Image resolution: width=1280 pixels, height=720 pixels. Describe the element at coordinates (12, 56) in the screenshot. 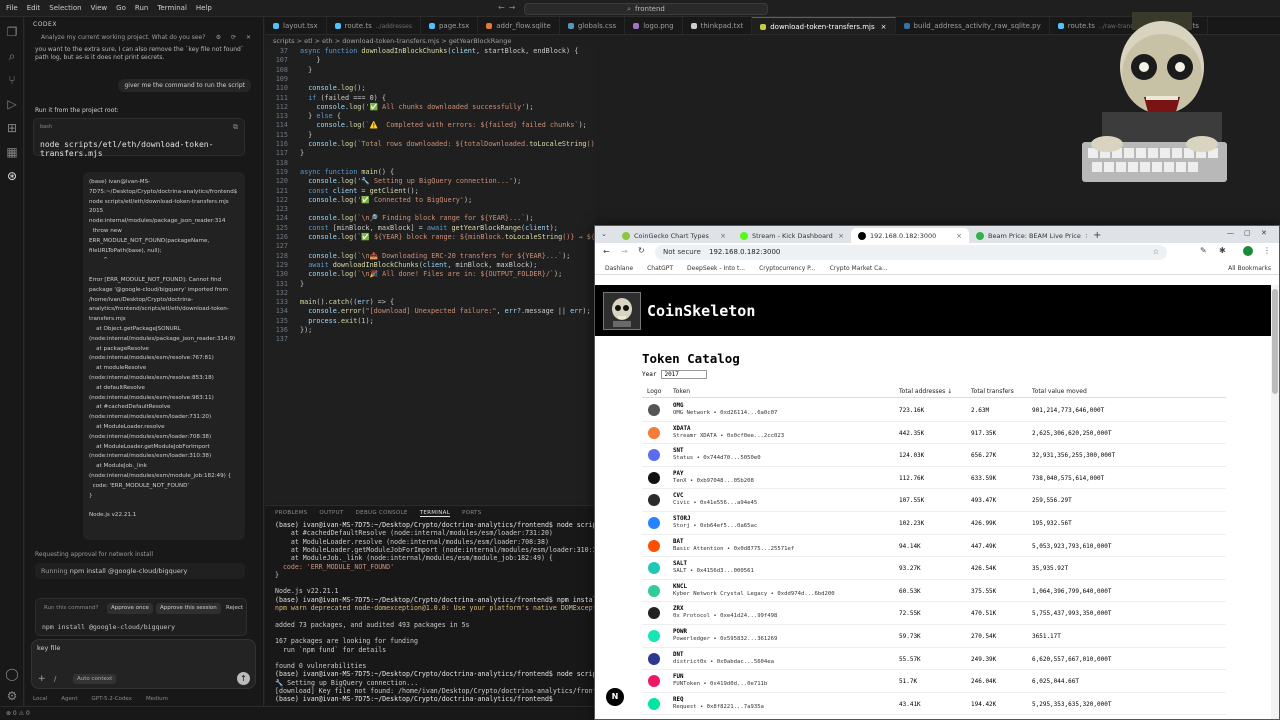

I see `search-icon: ⌕` at that location.